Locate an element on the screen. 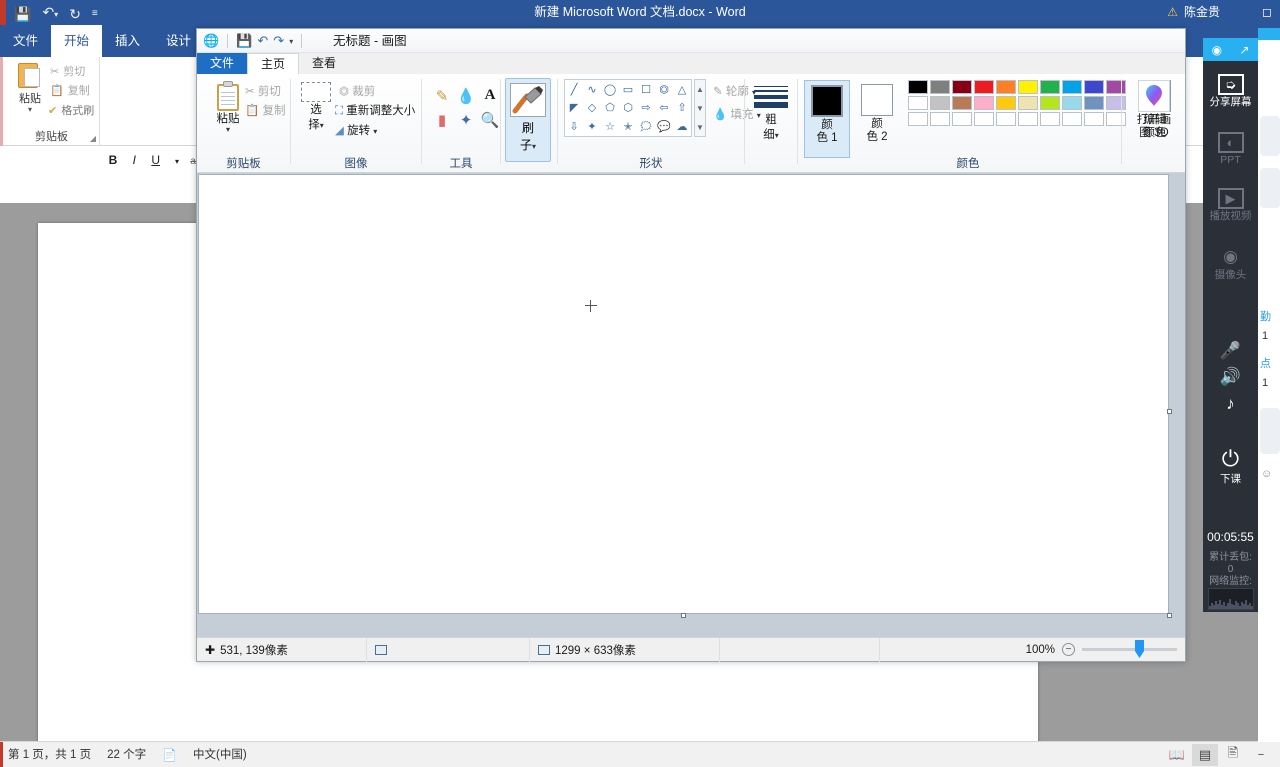 Image resolution: width=1280 pixels, height=767 pixels. class-item-end-class: ⏻ 下课 is located at coordinates (1230, 466).